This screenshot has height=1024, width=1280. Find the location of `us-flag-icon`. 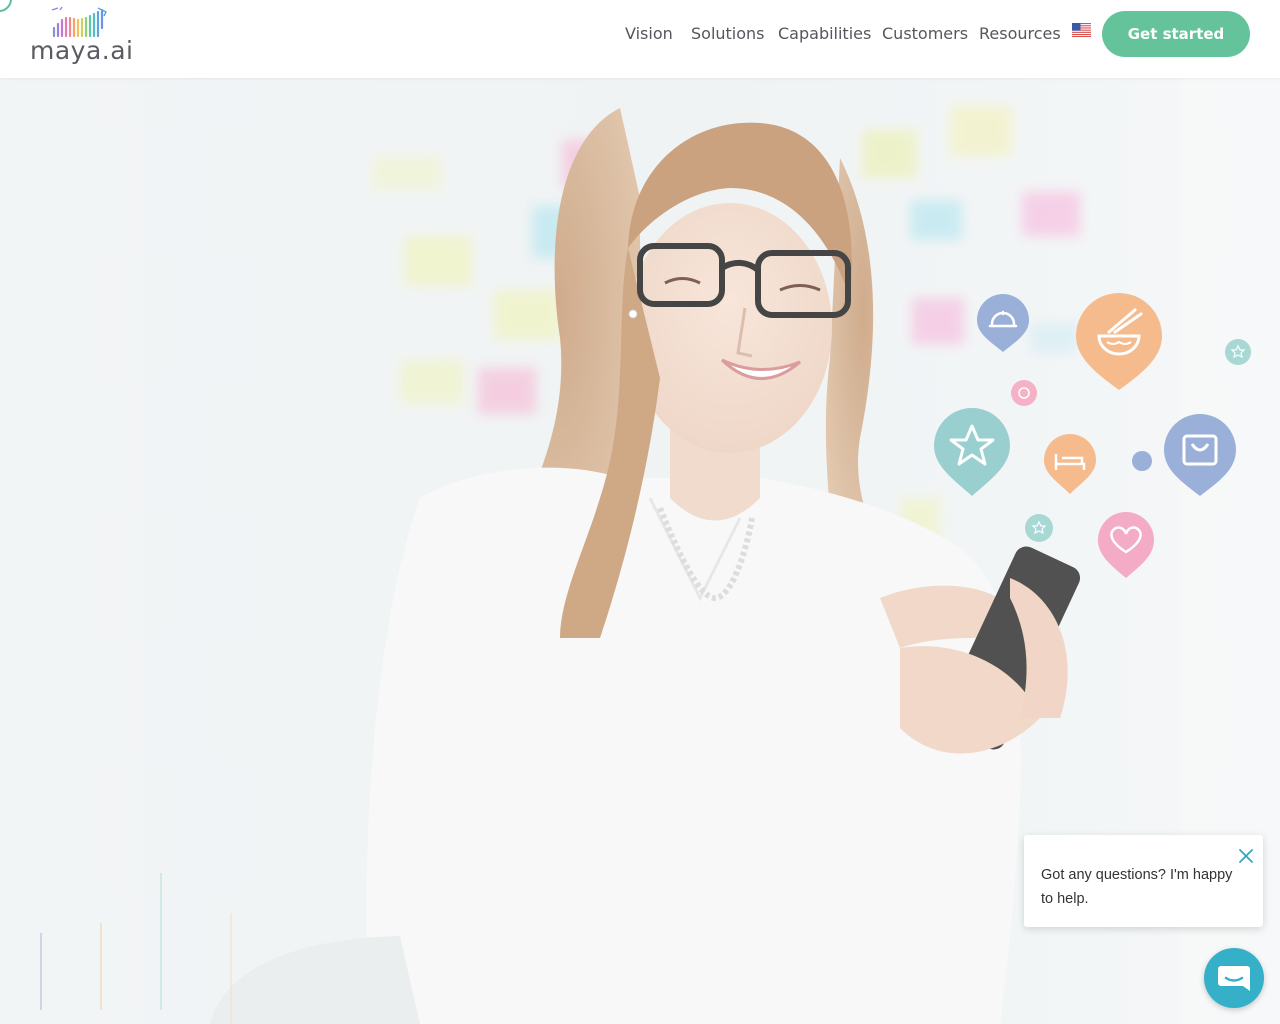

us-flag-icon is located at coordinates (1081, 30).